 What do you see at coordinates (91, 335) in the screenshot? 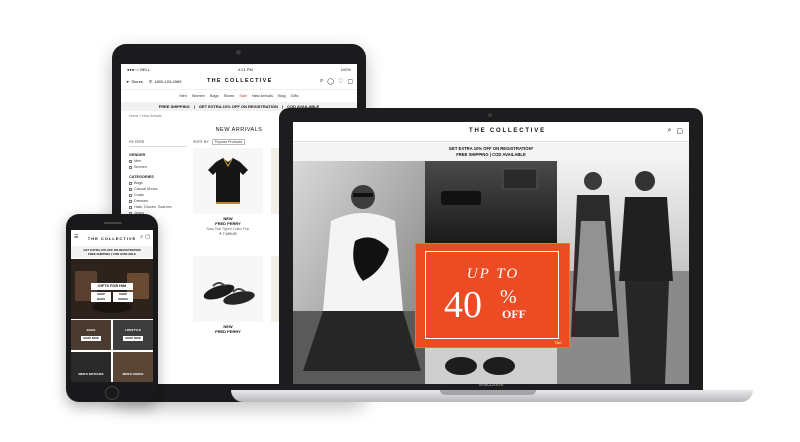
I see `category-tile: BAGS SHOP NOW` at bounding box center [91, 335].